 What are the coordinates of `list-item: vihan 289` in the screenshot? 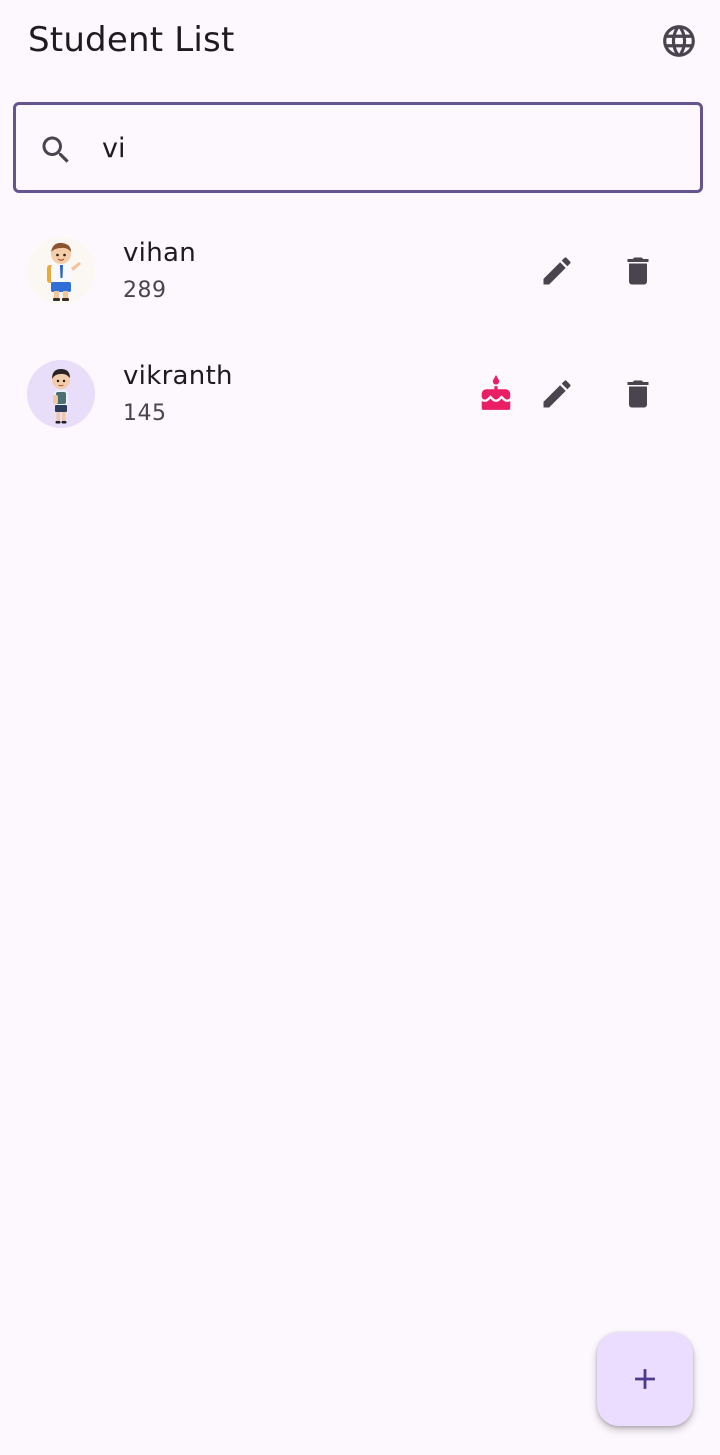 It's located at (360, 271).